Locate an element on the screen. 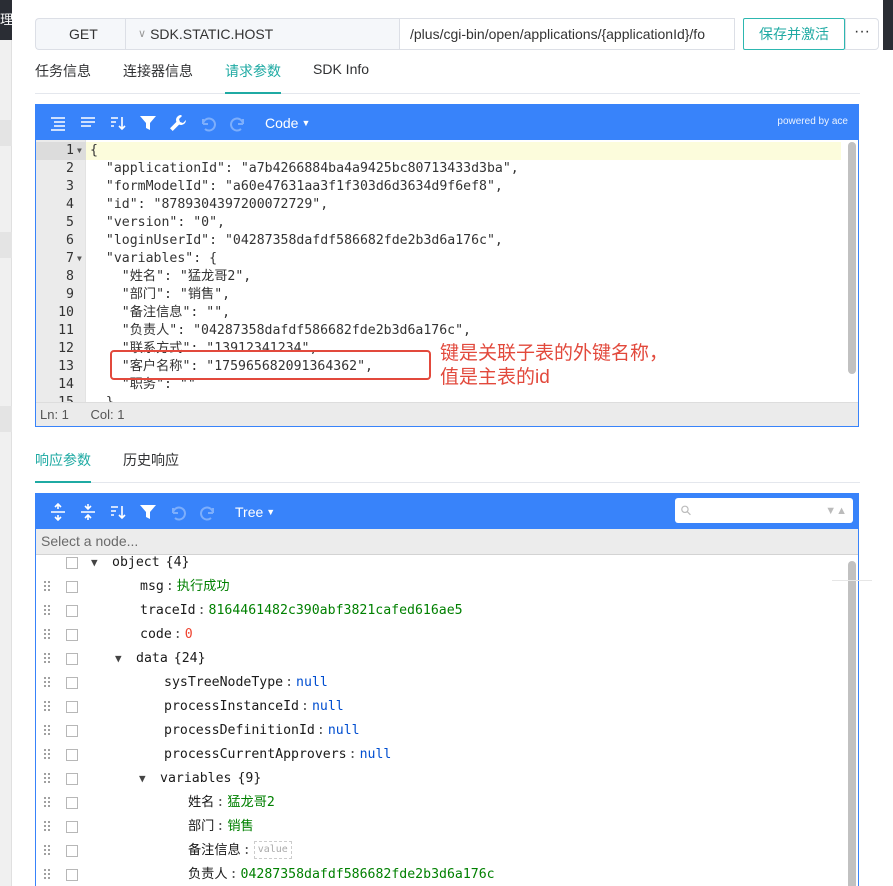 This screenshot has height=886, width=893. tree-undo-button is located at coordinates (178, 512).